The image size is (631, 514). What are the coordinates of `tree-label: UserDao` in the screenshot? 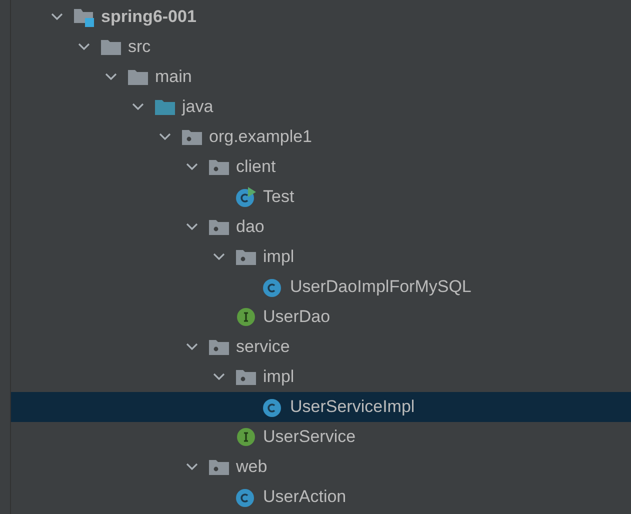 It's located at (296, 317).